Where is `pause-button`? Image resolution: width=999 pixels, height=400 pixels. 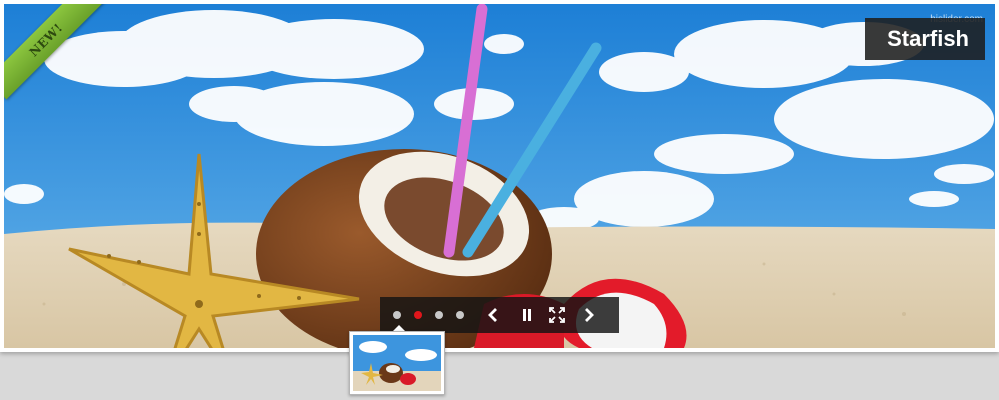 pause-button is located at coordinates (527, 315).